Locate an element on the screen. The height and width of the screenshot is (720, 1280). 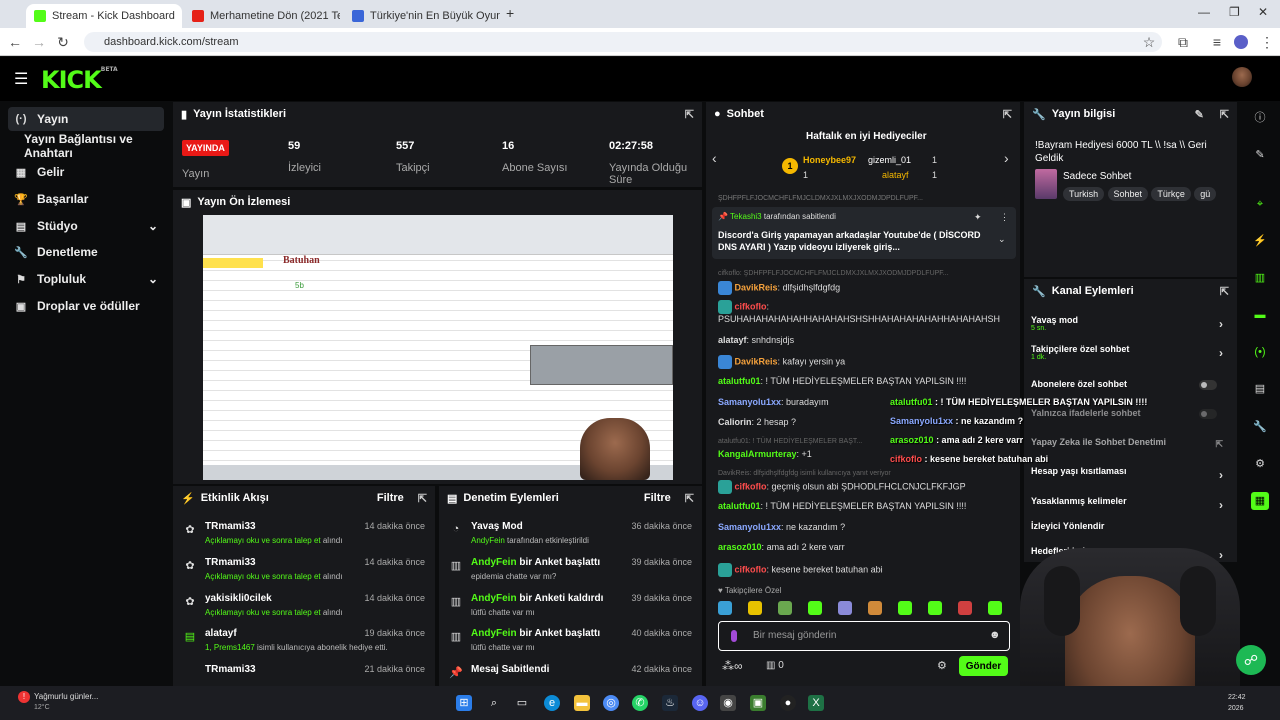
excel-icon: X is located at coordinates (816, 703).